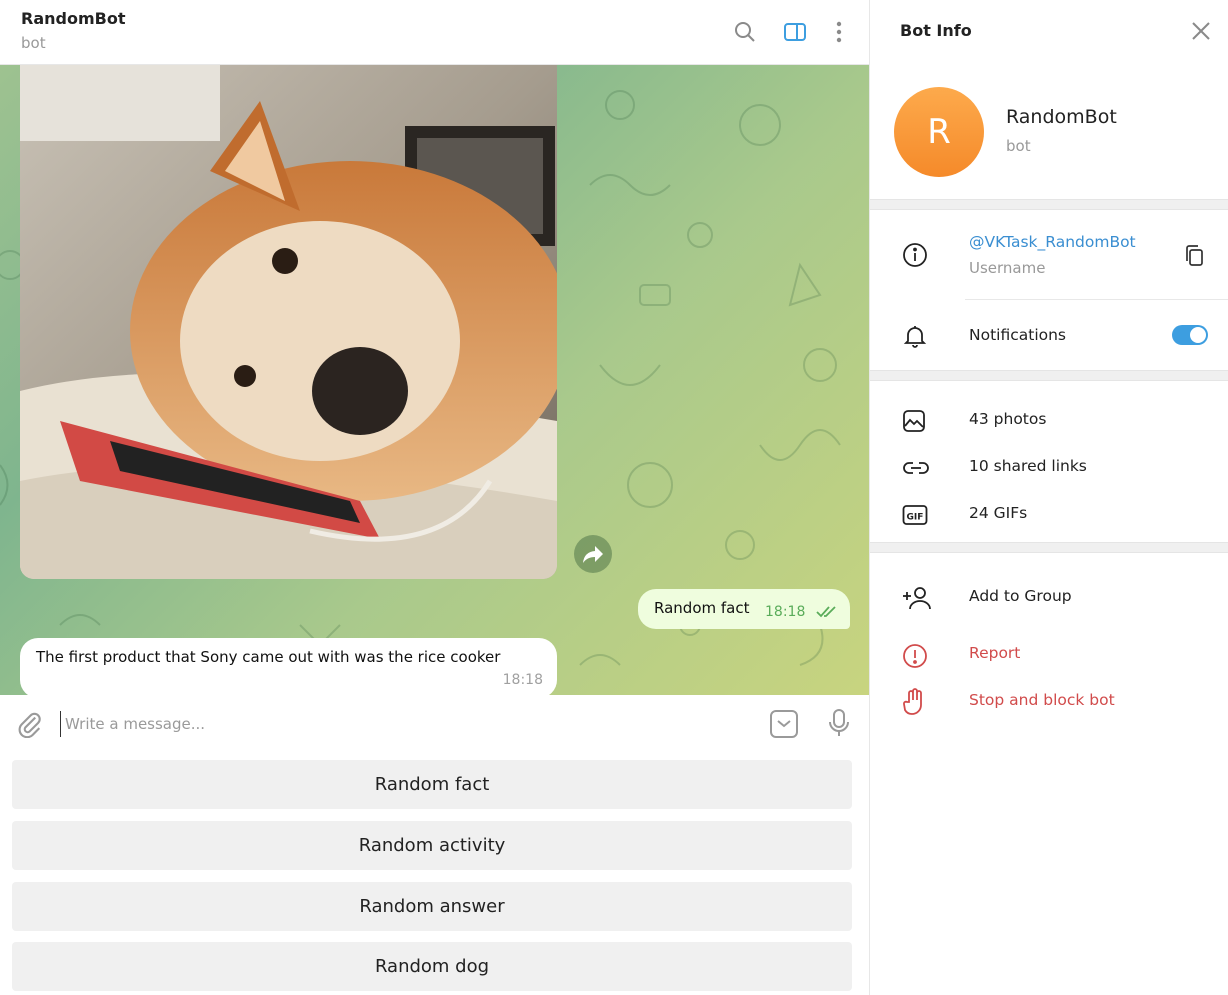 The image size is (1228, 995). I want to click on hand-stop-icon, so click(915, 704).